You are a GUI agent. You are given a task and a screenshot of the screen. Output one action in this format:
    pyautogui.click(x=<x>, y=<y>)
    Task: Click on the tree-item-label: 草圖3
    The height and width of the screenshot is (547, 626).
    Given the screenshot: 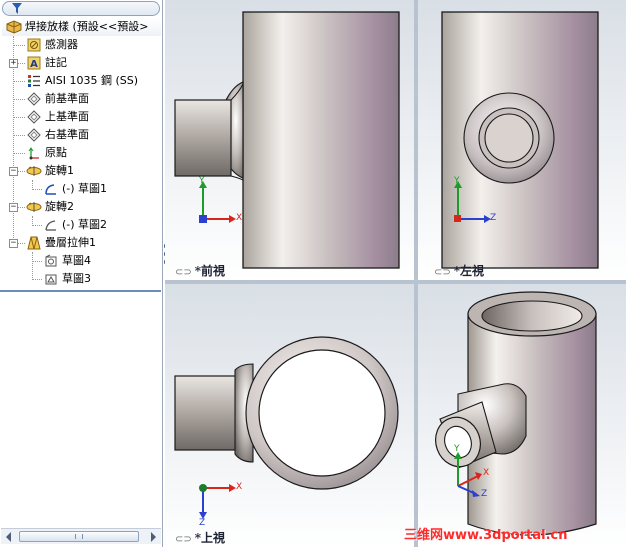 What is the action you would take?
    pyautogui.click(x=76, y=278)
    